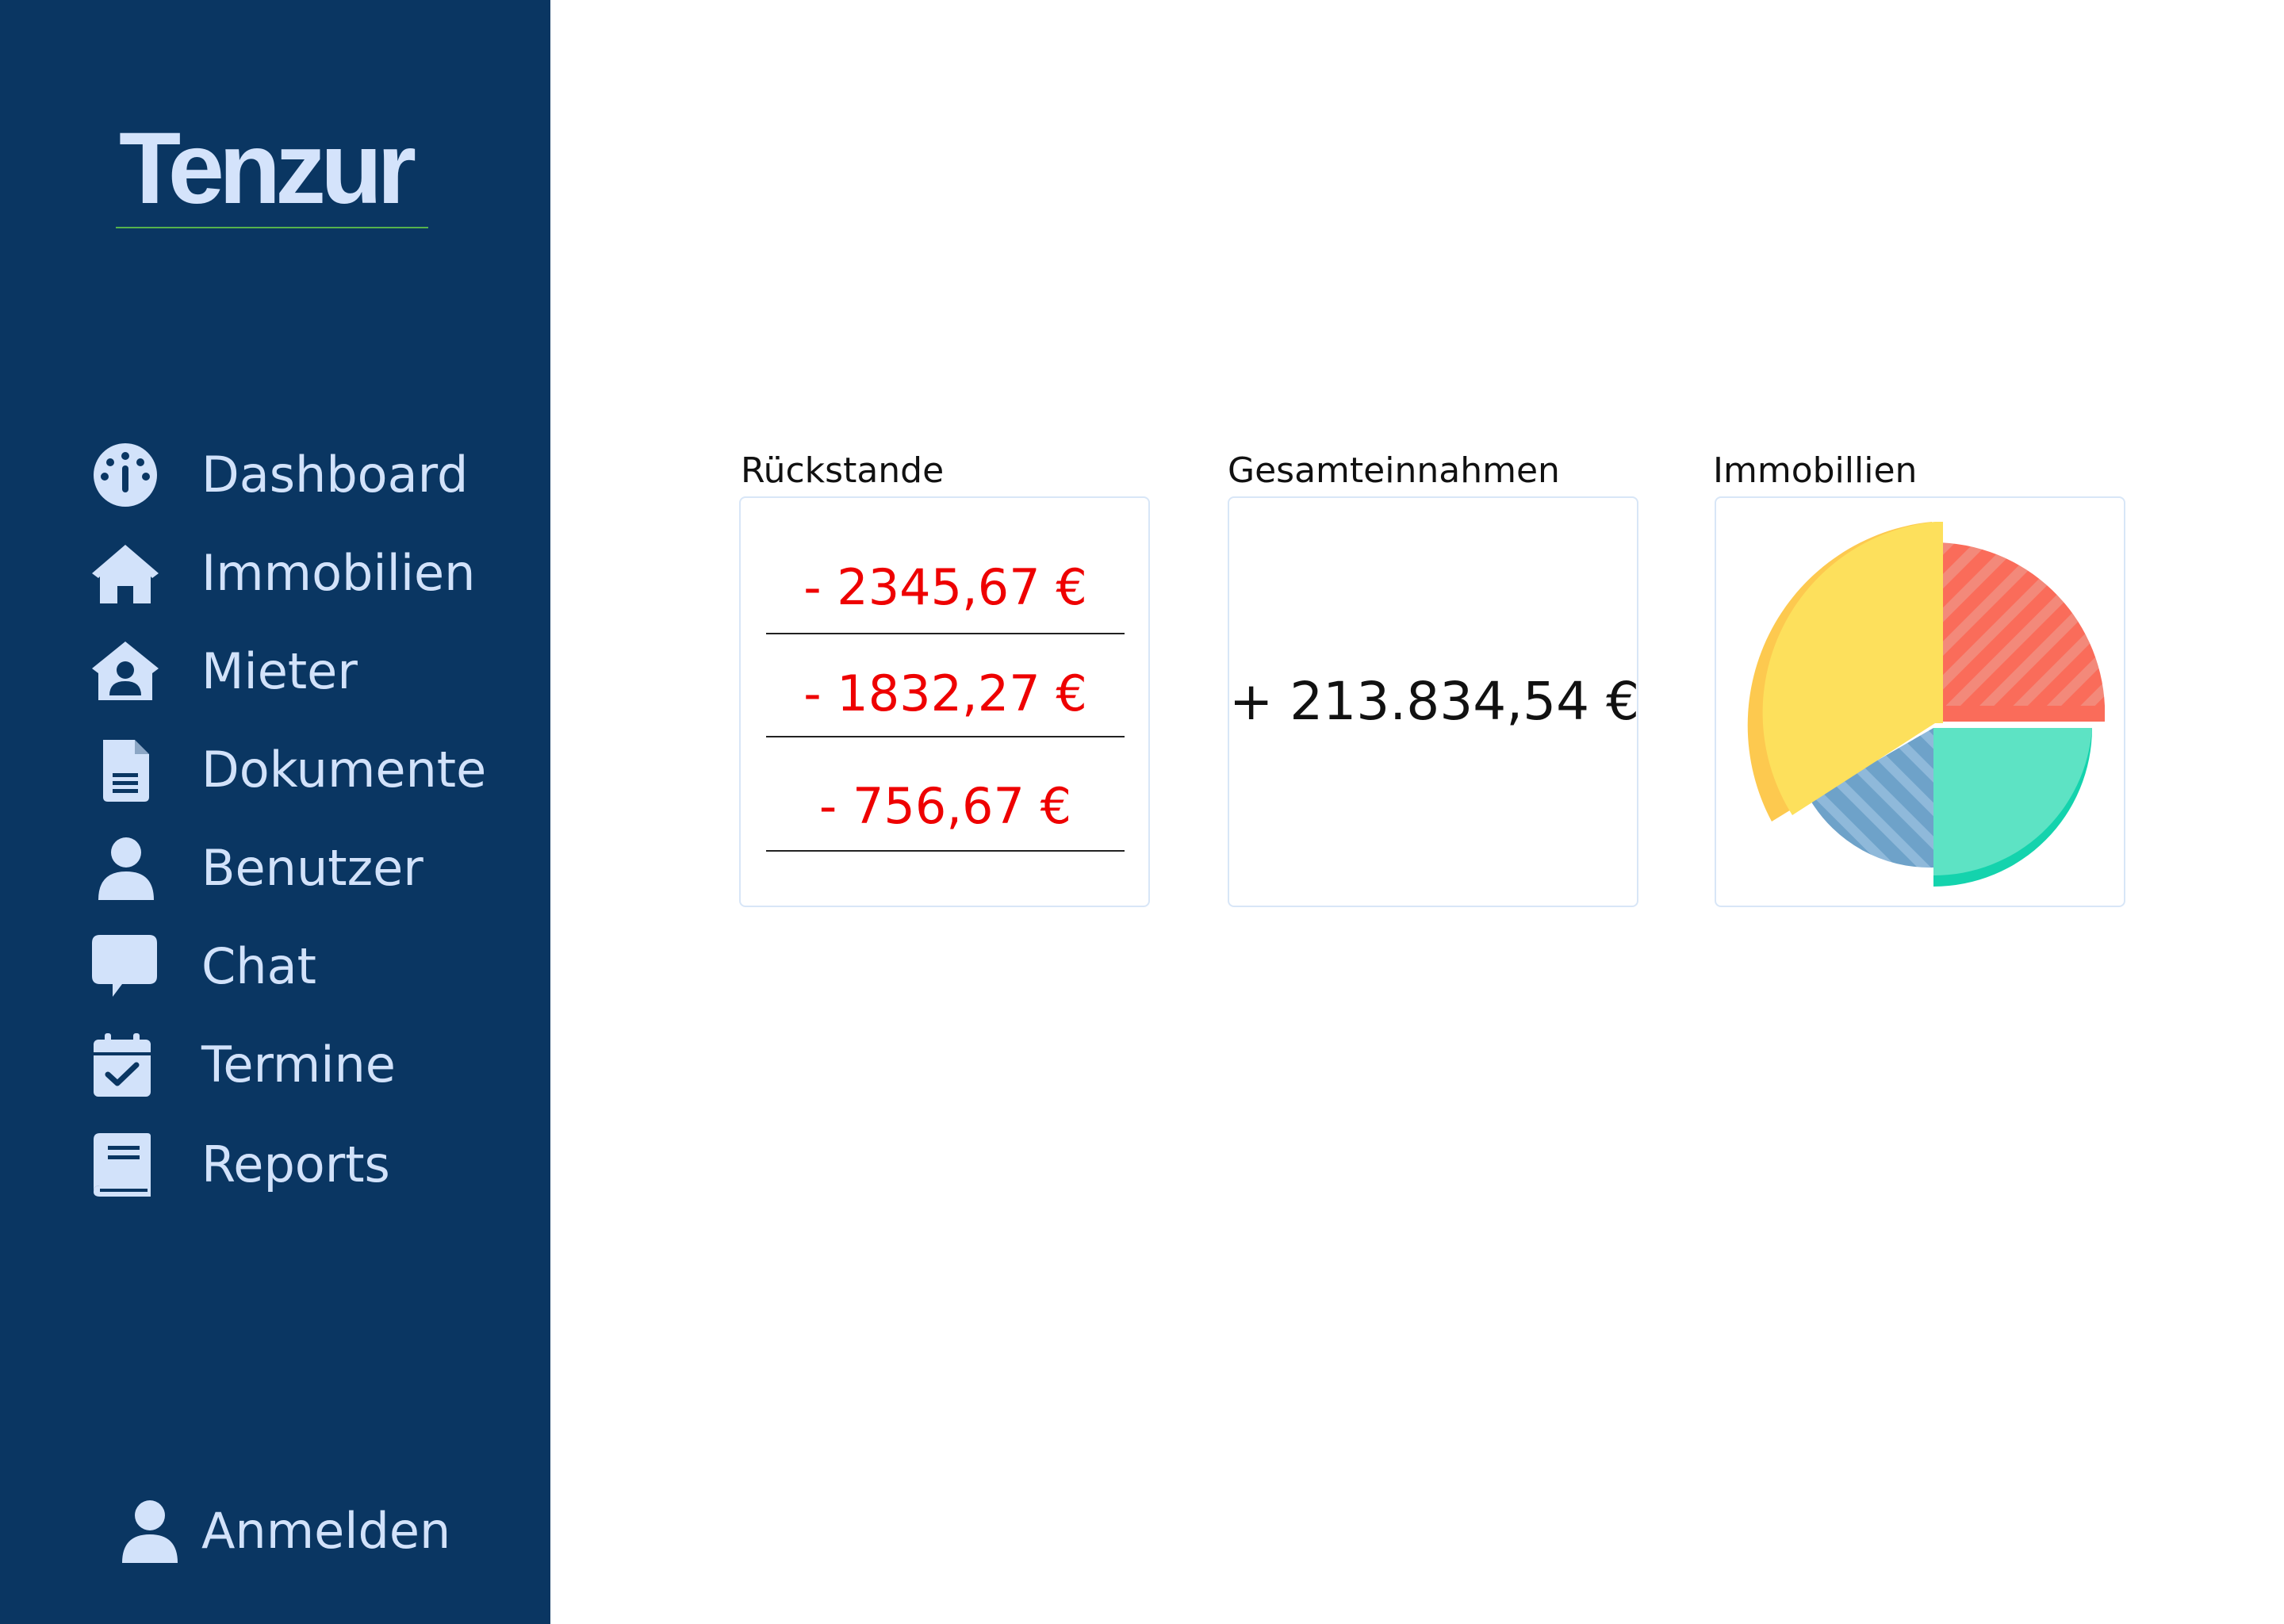 The image size is (2284, 1624). I want to click on sidebar-item-termine: Termine, so click(275, 1065).